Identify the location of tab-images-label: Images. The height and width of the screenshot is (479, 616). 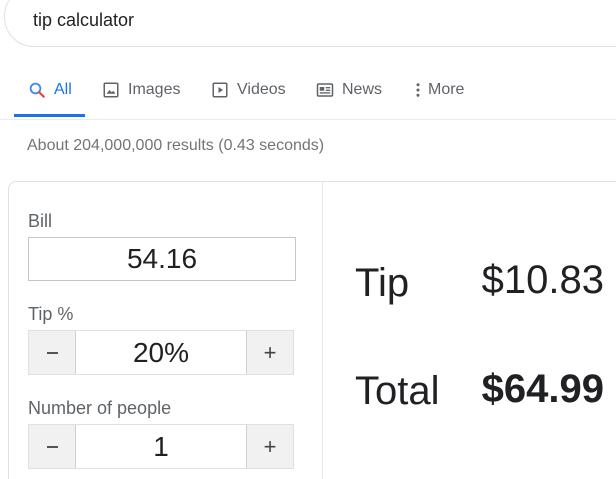
(154, 89).